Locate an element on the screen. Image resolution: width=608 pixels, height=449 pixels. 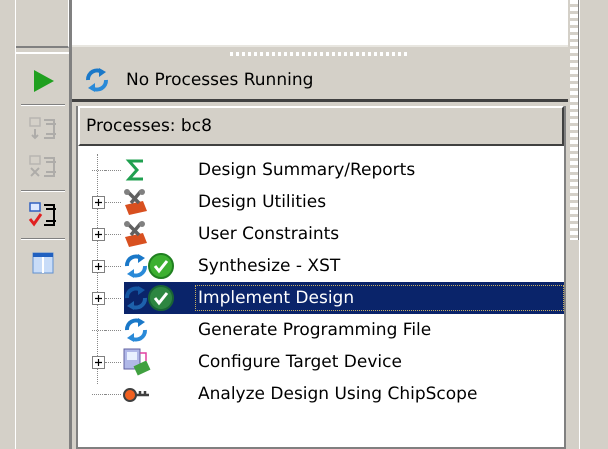
panel-header: Processes: bc8 is located at coordinates (321, 126).